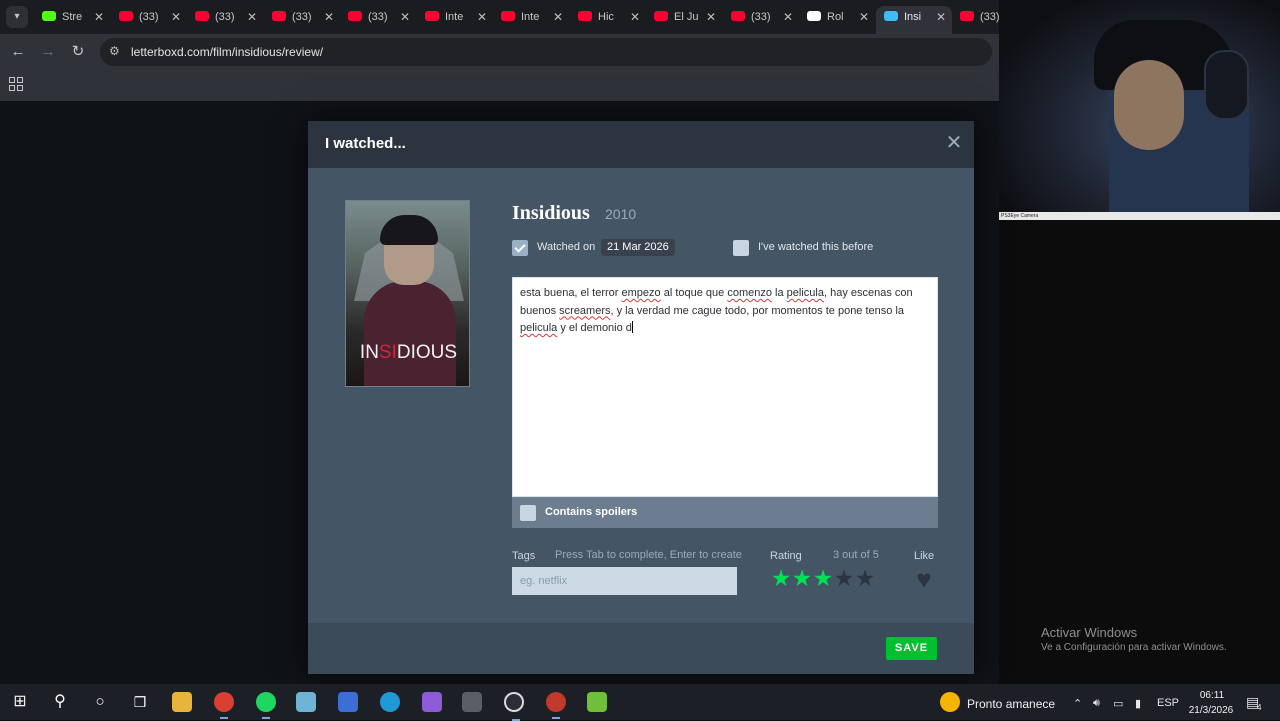  I want to click on close-button: ✕, so click(954, 143).